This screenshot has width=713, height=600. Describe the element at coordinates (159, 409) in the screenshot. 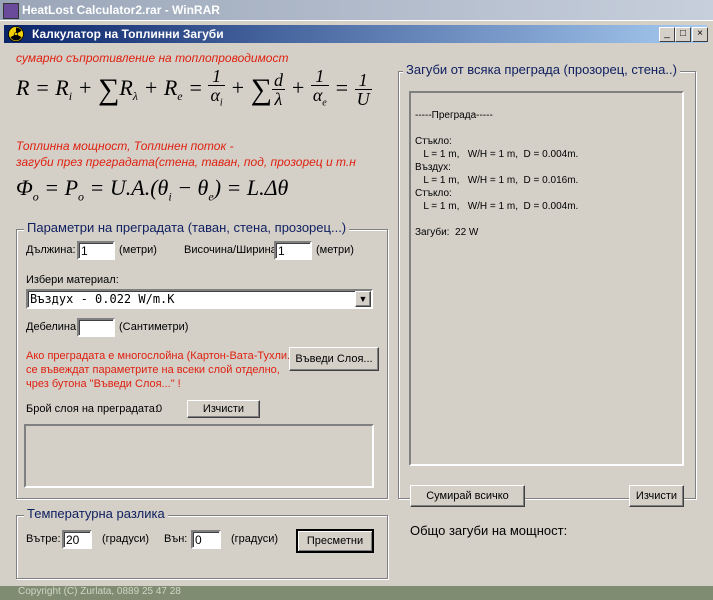

I see `layer-count-value: 0` at that location.